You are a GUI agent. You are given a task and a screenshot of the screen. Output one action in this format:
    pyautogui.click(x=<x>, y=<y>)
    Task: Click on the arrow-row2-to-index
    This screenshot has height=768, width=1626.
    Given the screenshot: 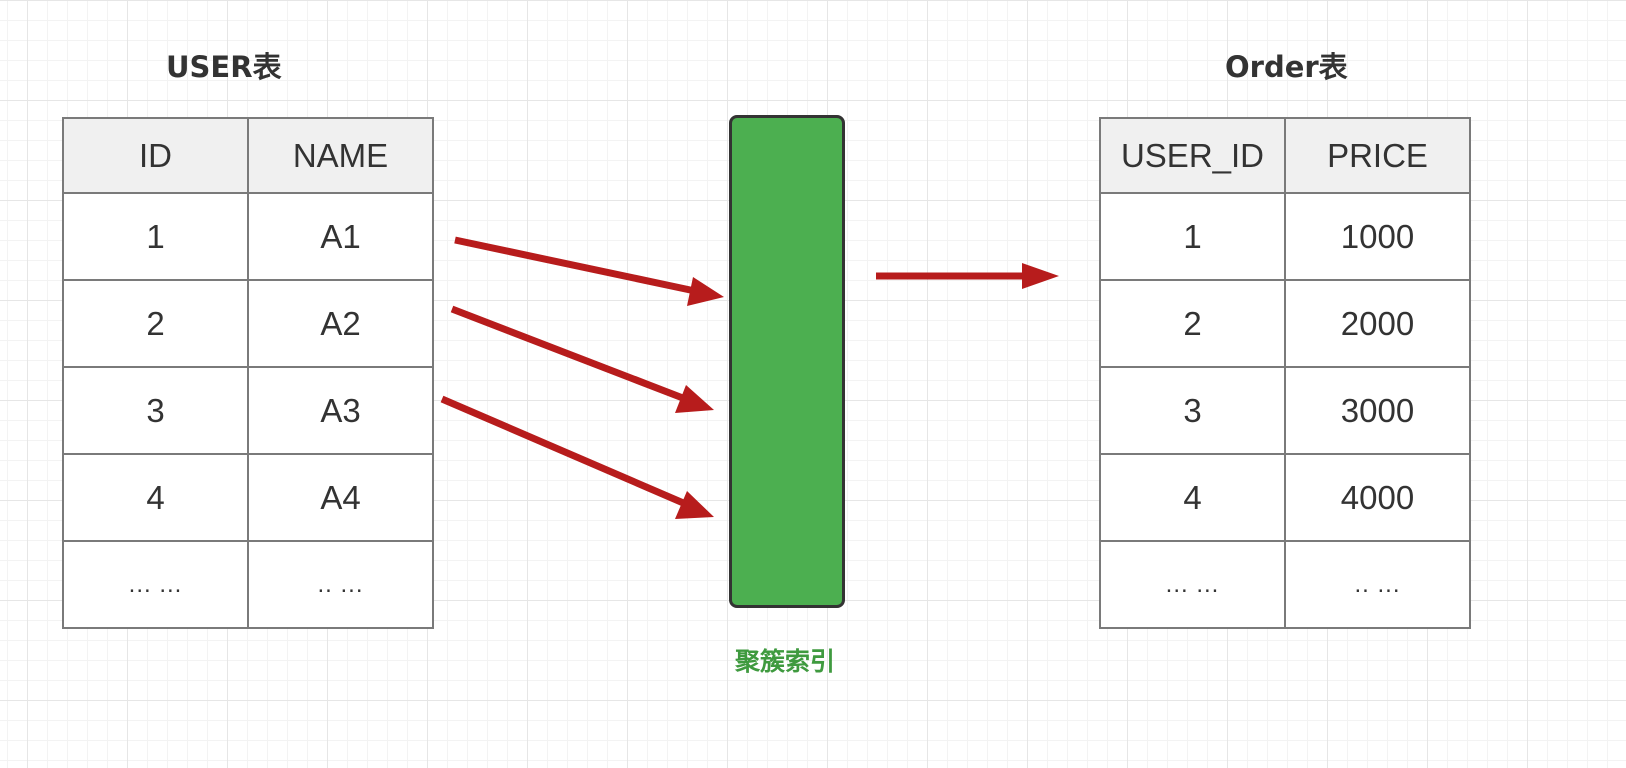 What is the action you would take?
    pyautogui.click(x=582, y=359)
    